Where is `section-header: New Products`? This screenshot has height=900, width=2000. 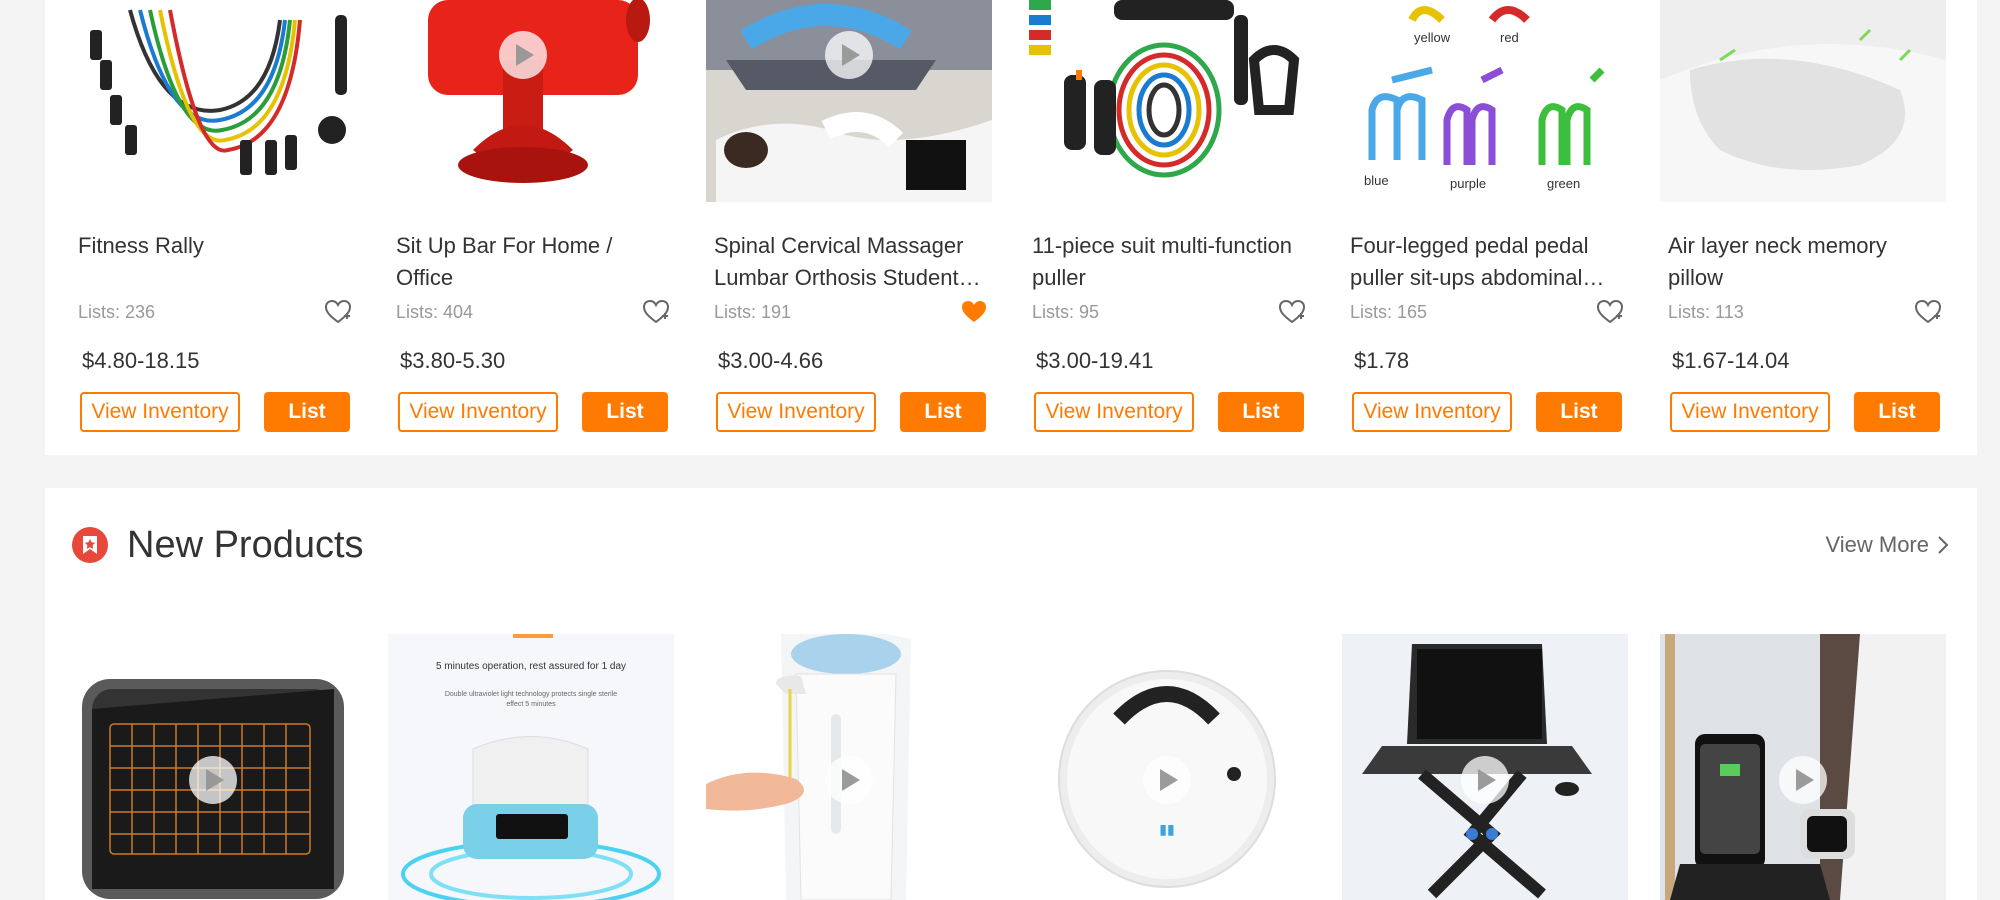 section-header: New Products is located at coordinates (217, 545).